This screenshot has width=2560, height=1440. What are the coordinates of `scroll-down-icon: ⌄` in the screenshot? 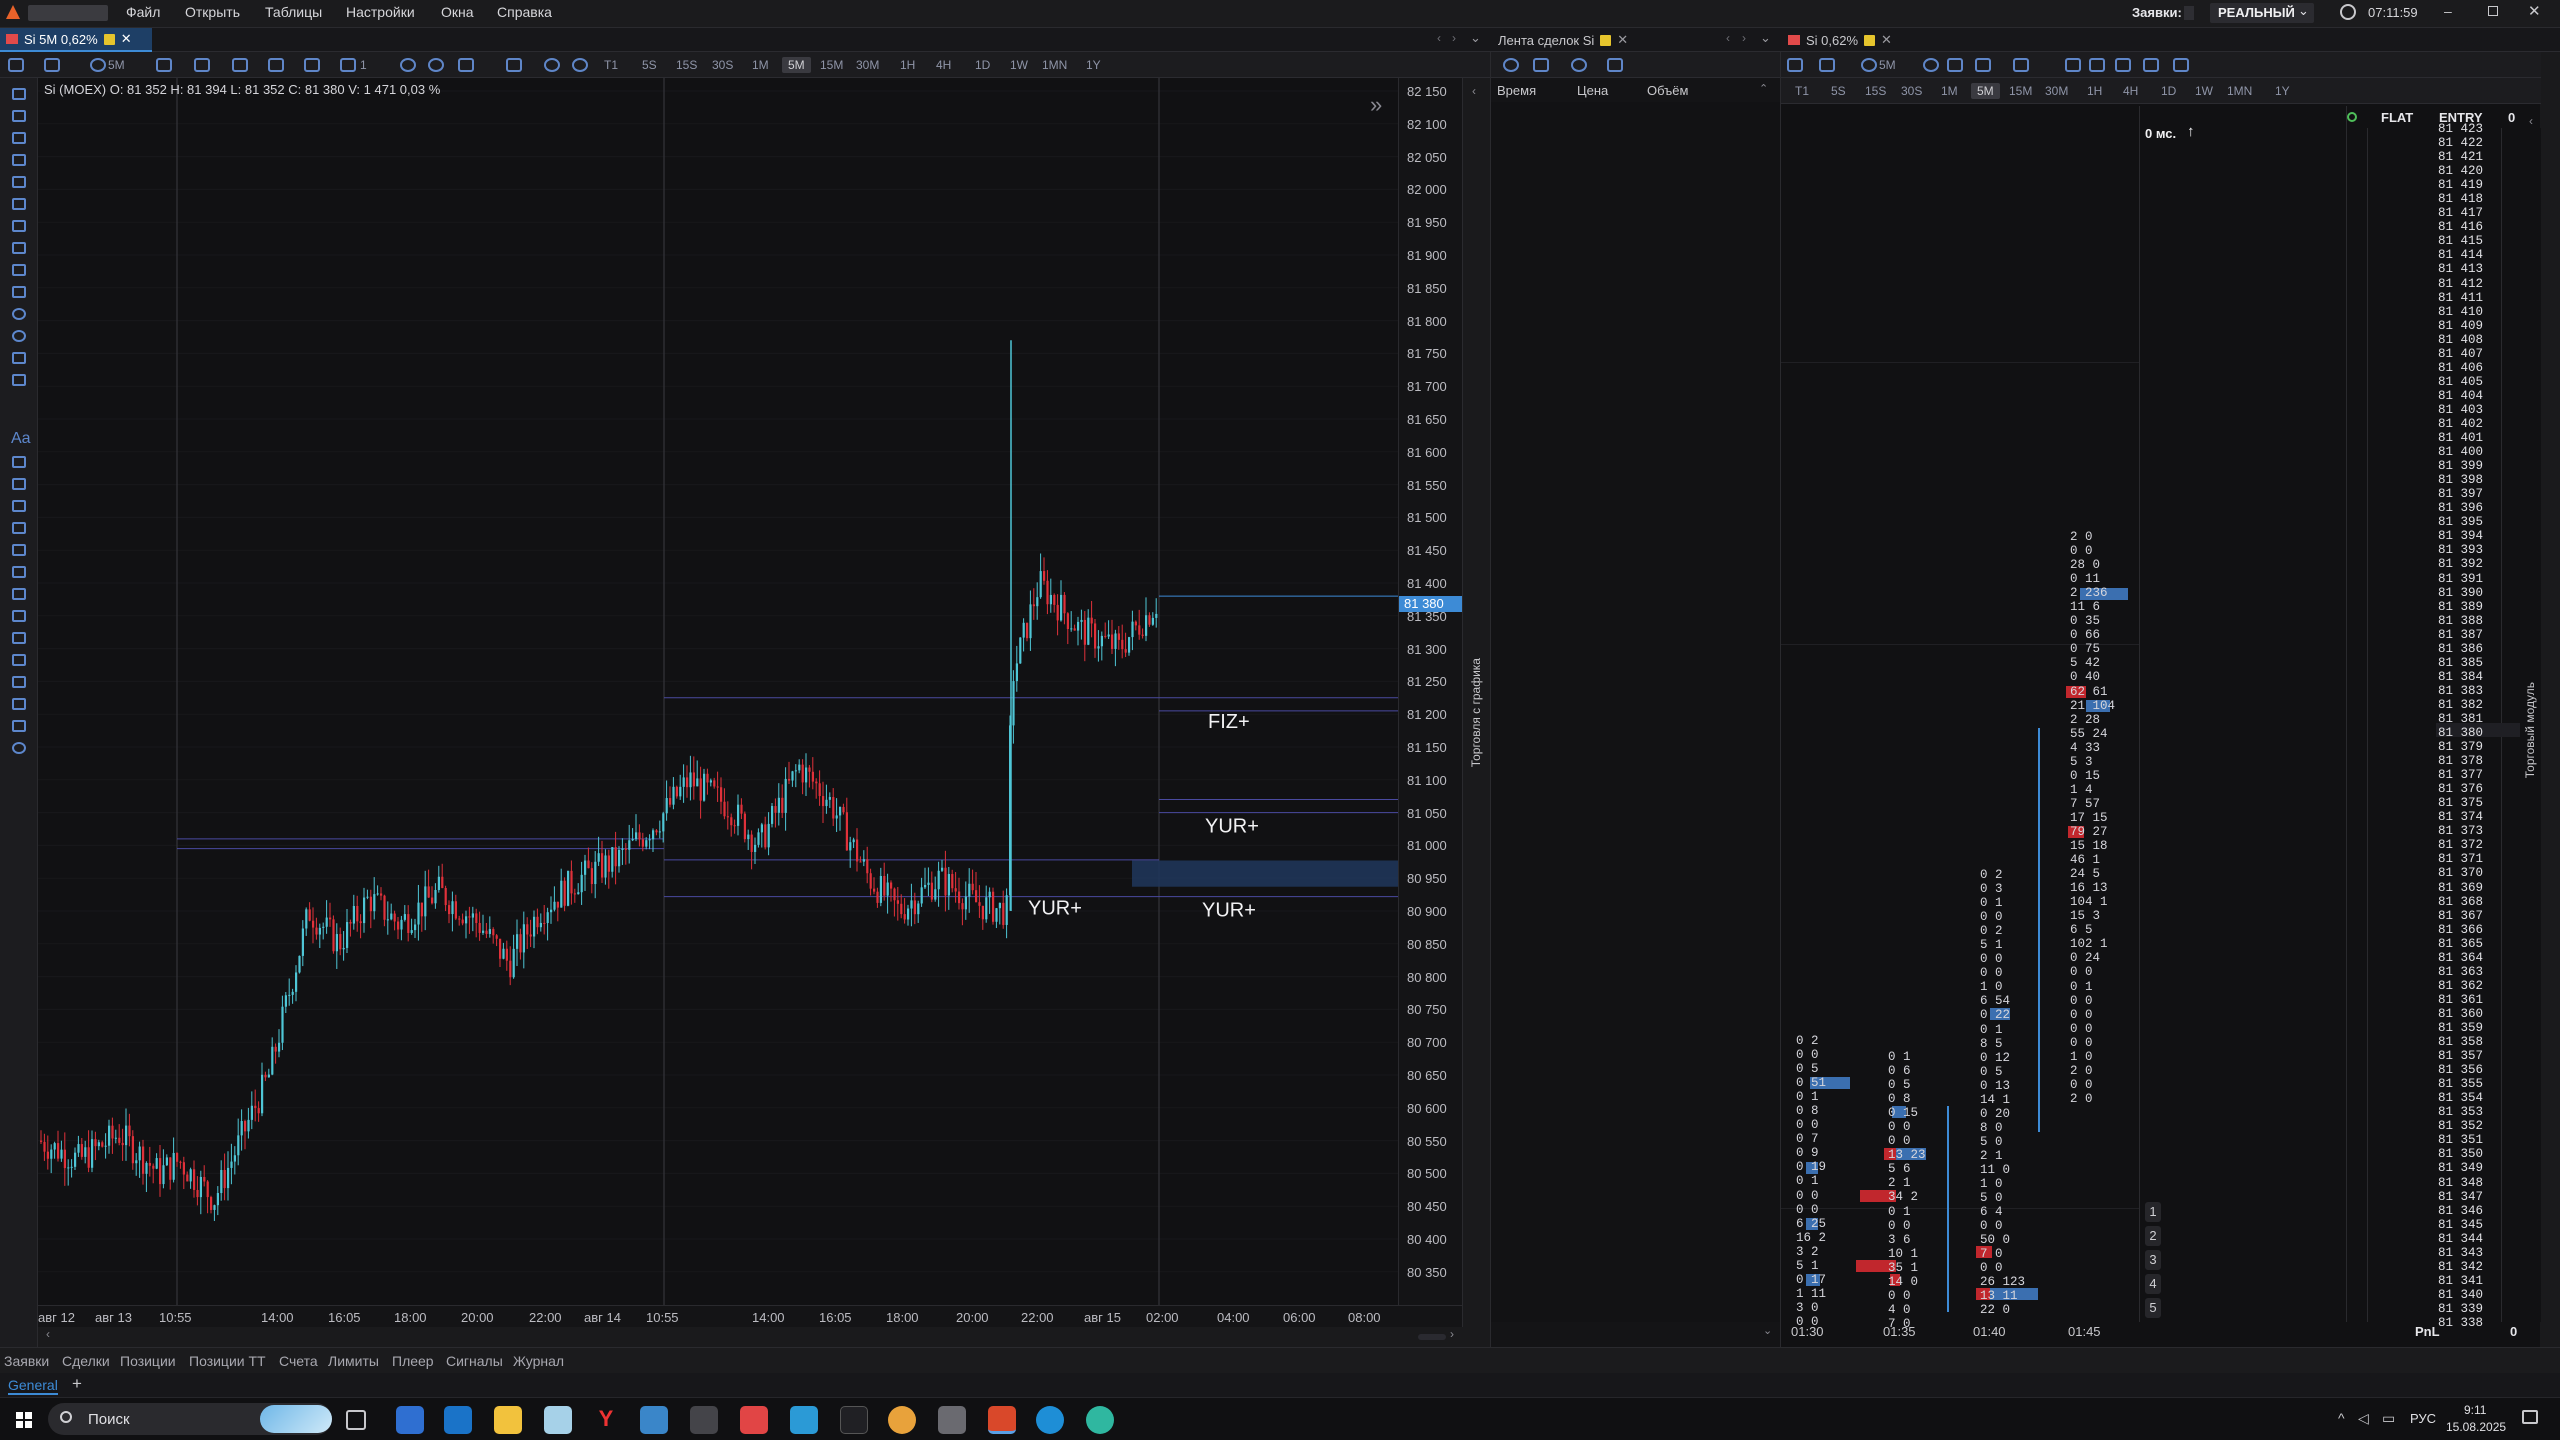 It's located at (1767, 1330).